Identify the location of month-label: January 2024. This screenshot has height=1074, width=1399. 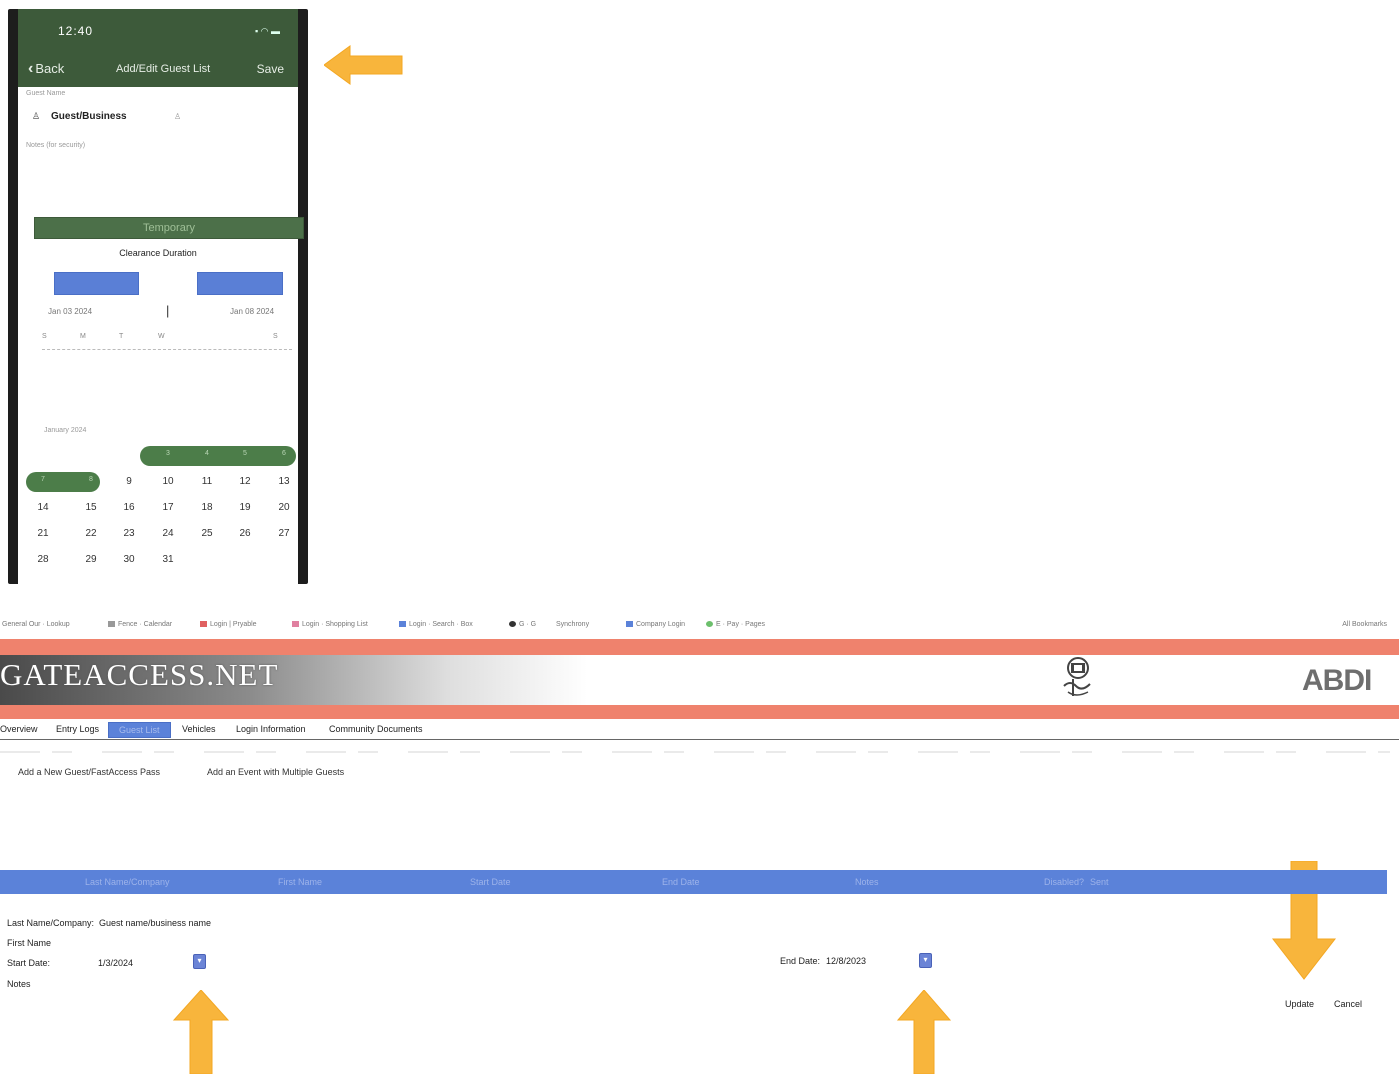
(65, 430).